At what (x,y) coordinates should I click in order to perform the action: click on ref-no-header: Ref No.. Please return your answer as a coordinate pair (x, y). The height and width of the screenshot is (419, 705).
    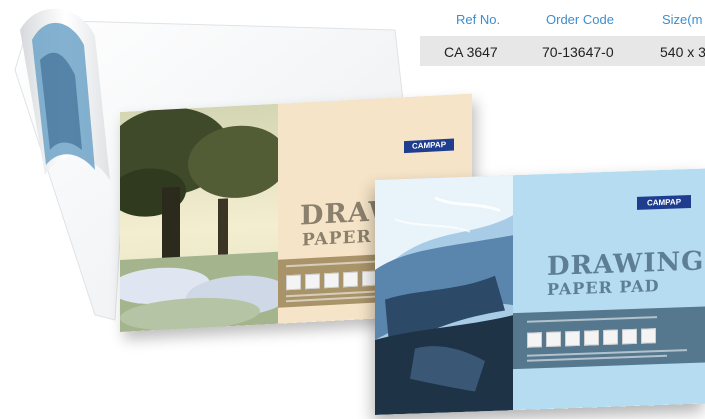
    Looking at the image, I should click on (478, 19).